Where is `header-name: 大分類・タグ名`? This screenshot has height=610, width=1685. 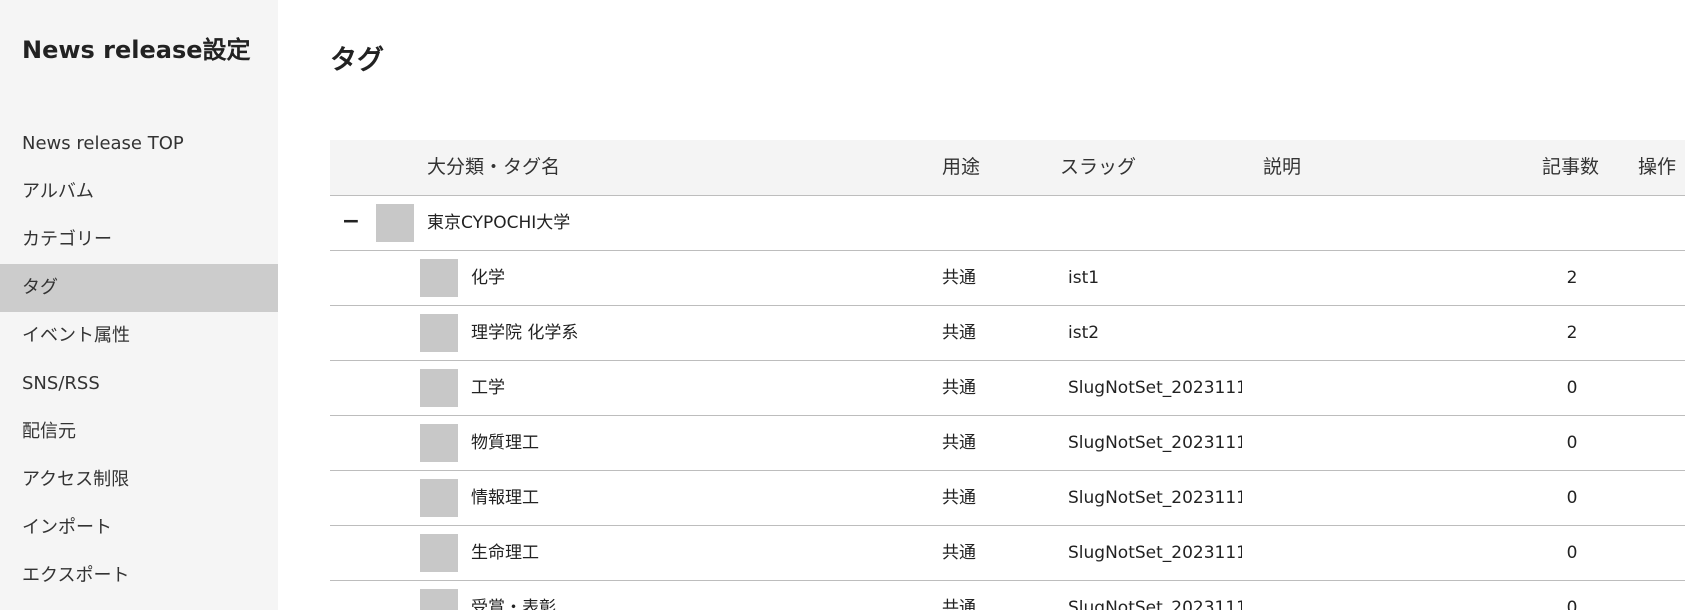
header-name: 大分類・タグ名 is located at coordinates (494, 167).